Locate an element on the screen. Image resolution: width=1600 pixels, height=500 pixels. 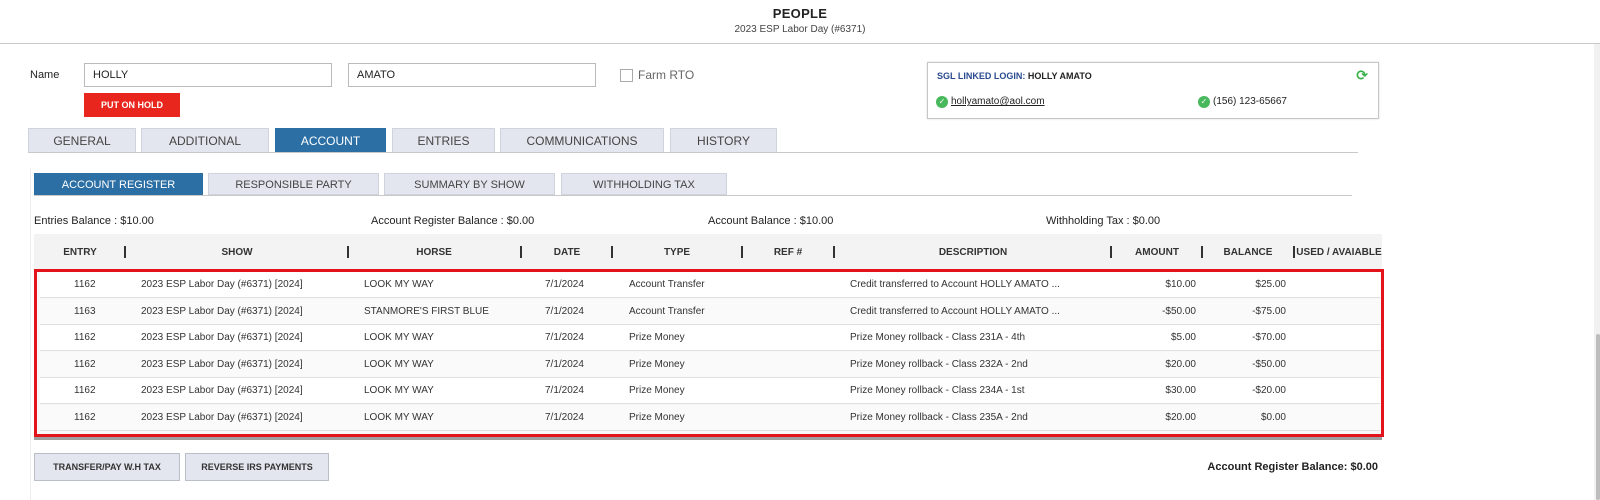
tab-history: HISTORY is located at coordinates (723, 140).